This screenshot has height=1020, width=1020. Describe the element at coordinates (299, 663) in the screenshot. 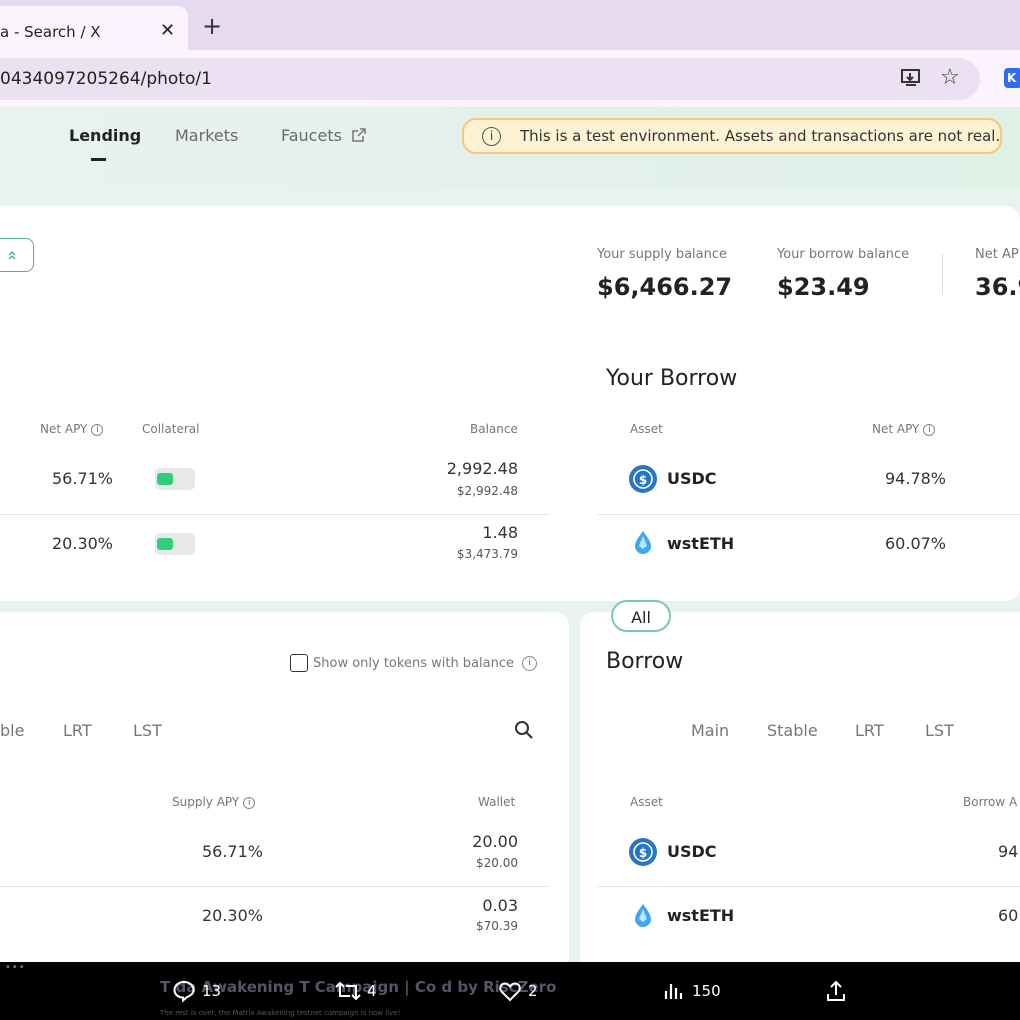

I see `show-only-balance-checkbox` at that location.